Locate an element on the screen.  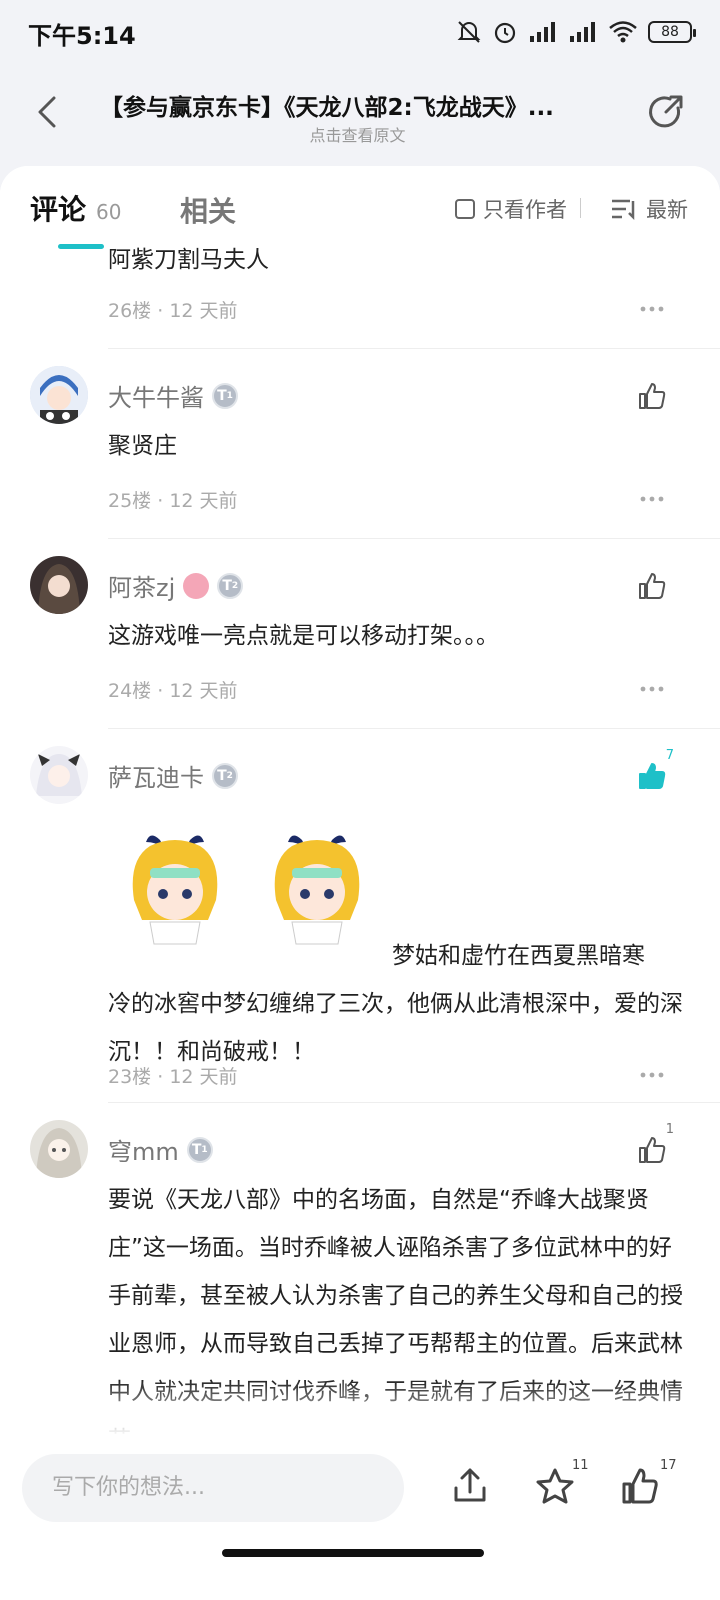
tab-comments: 评论 60 is located at coordinates (75, 208).